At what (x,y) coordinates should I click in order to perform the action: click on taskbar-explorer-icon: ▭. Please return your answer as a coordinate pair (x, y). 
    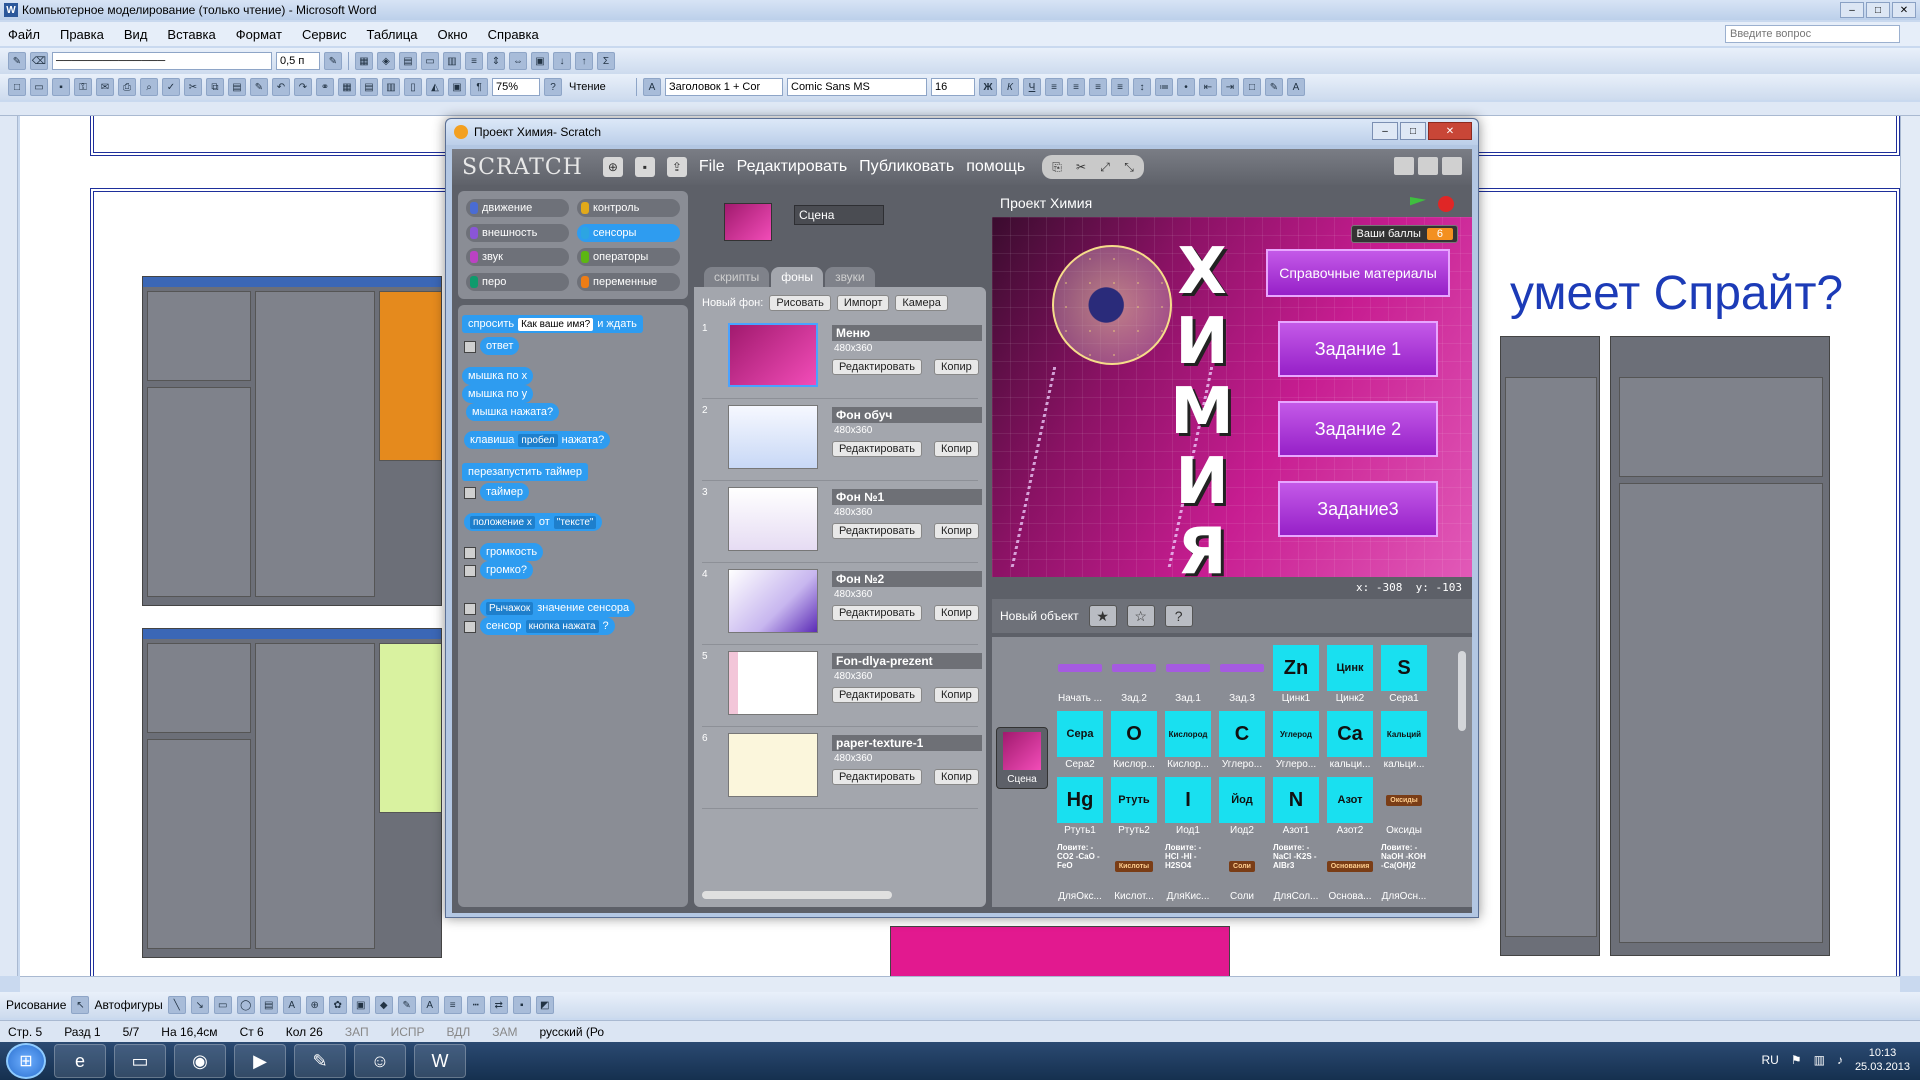
    Looking at the image, I should click on (140, 1061).